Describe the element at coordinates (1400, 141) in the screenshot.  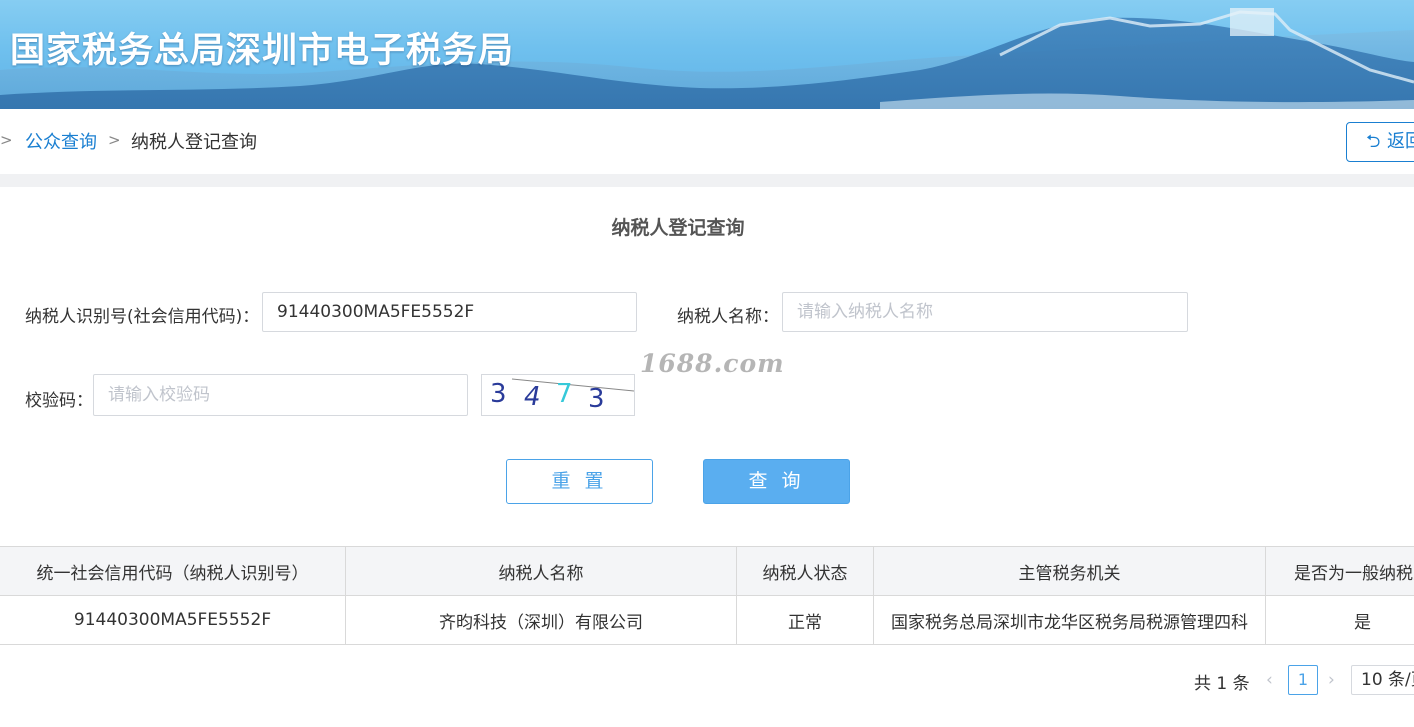
I see `back-button-label: 返回` at that location.